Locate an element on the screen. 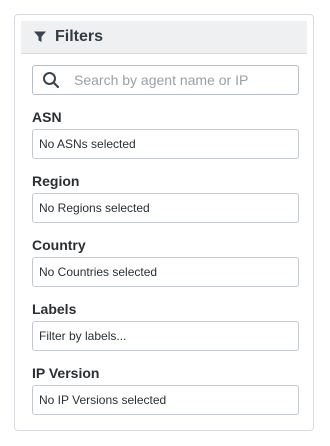  filters-header: Filters is located at coordinates (164, 37).